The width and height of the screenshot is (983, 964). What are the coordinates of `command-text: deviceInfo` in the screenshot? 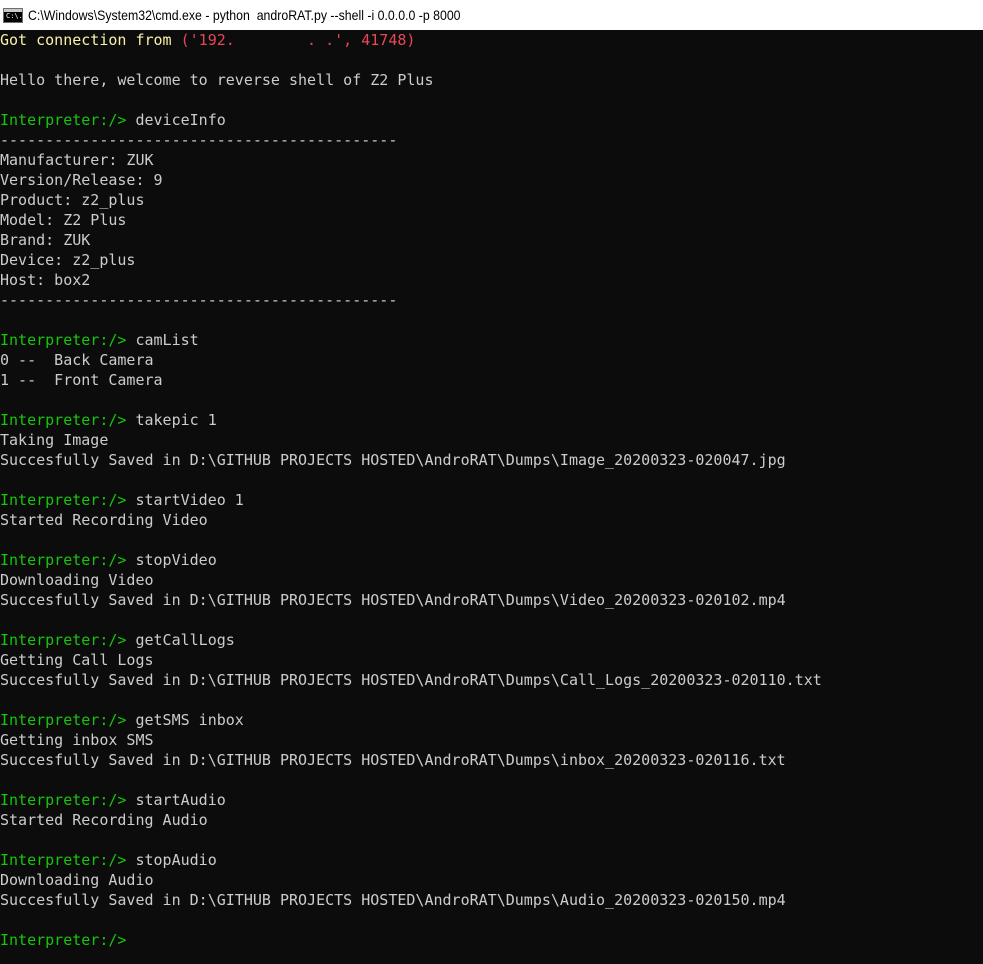 It's located at (180, 120).